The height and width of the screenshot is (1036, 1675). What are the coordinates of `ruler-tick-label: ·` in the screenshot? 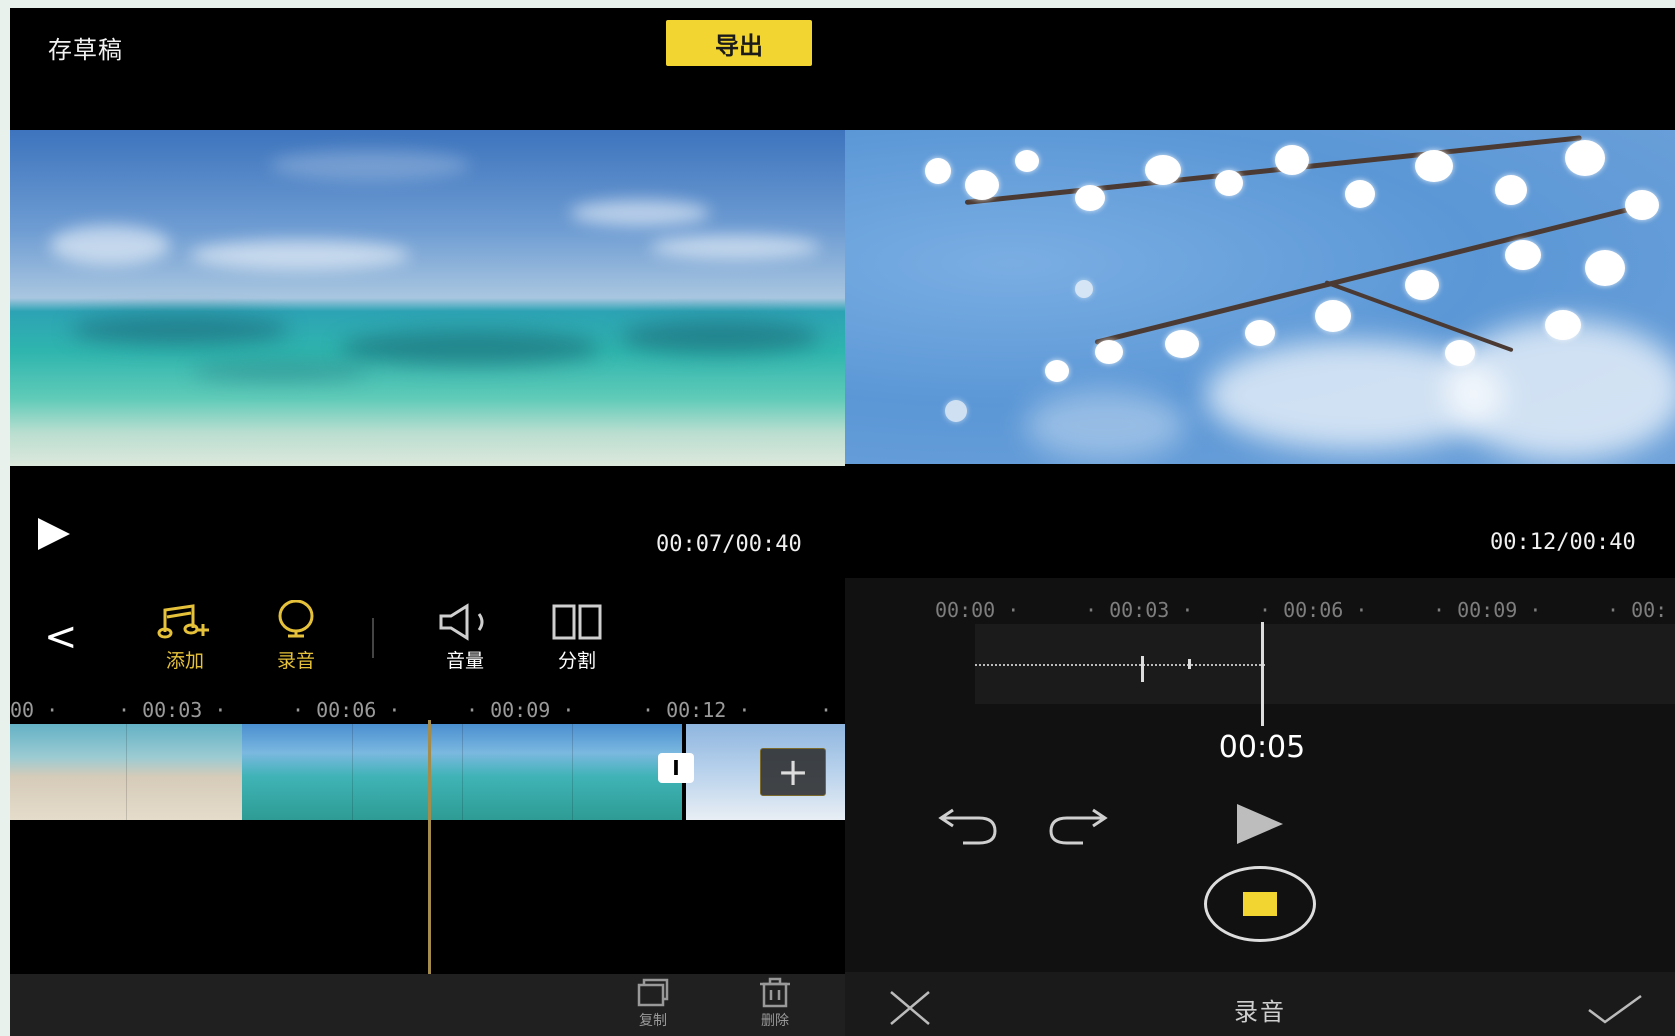 It's located at (826, 710).